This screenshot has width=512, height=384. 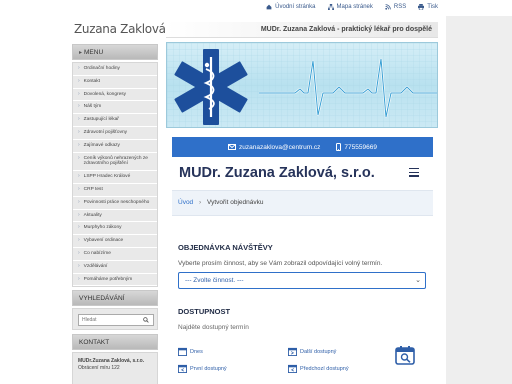 I want to click on slot-label: Předchozí dostupný, so click(x=324, y=368).